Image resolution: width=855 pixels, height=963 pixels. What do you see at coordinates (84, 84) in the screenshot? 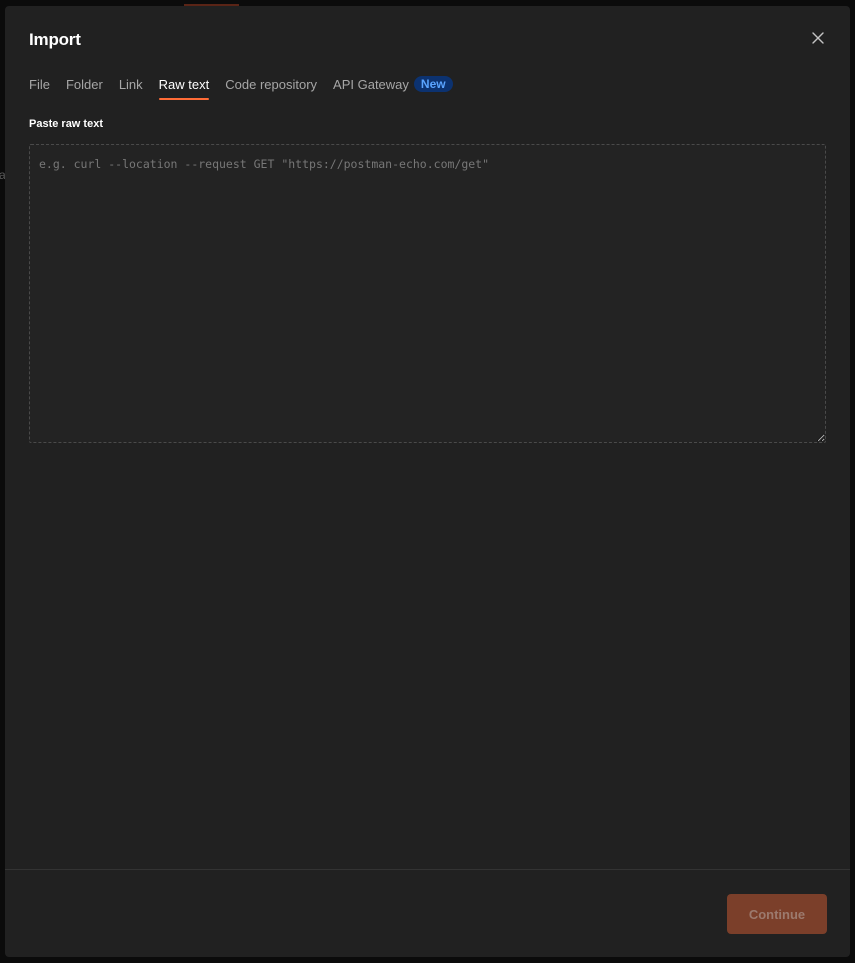
I see `tab-label: Folder` at bounding box center [84, 84].